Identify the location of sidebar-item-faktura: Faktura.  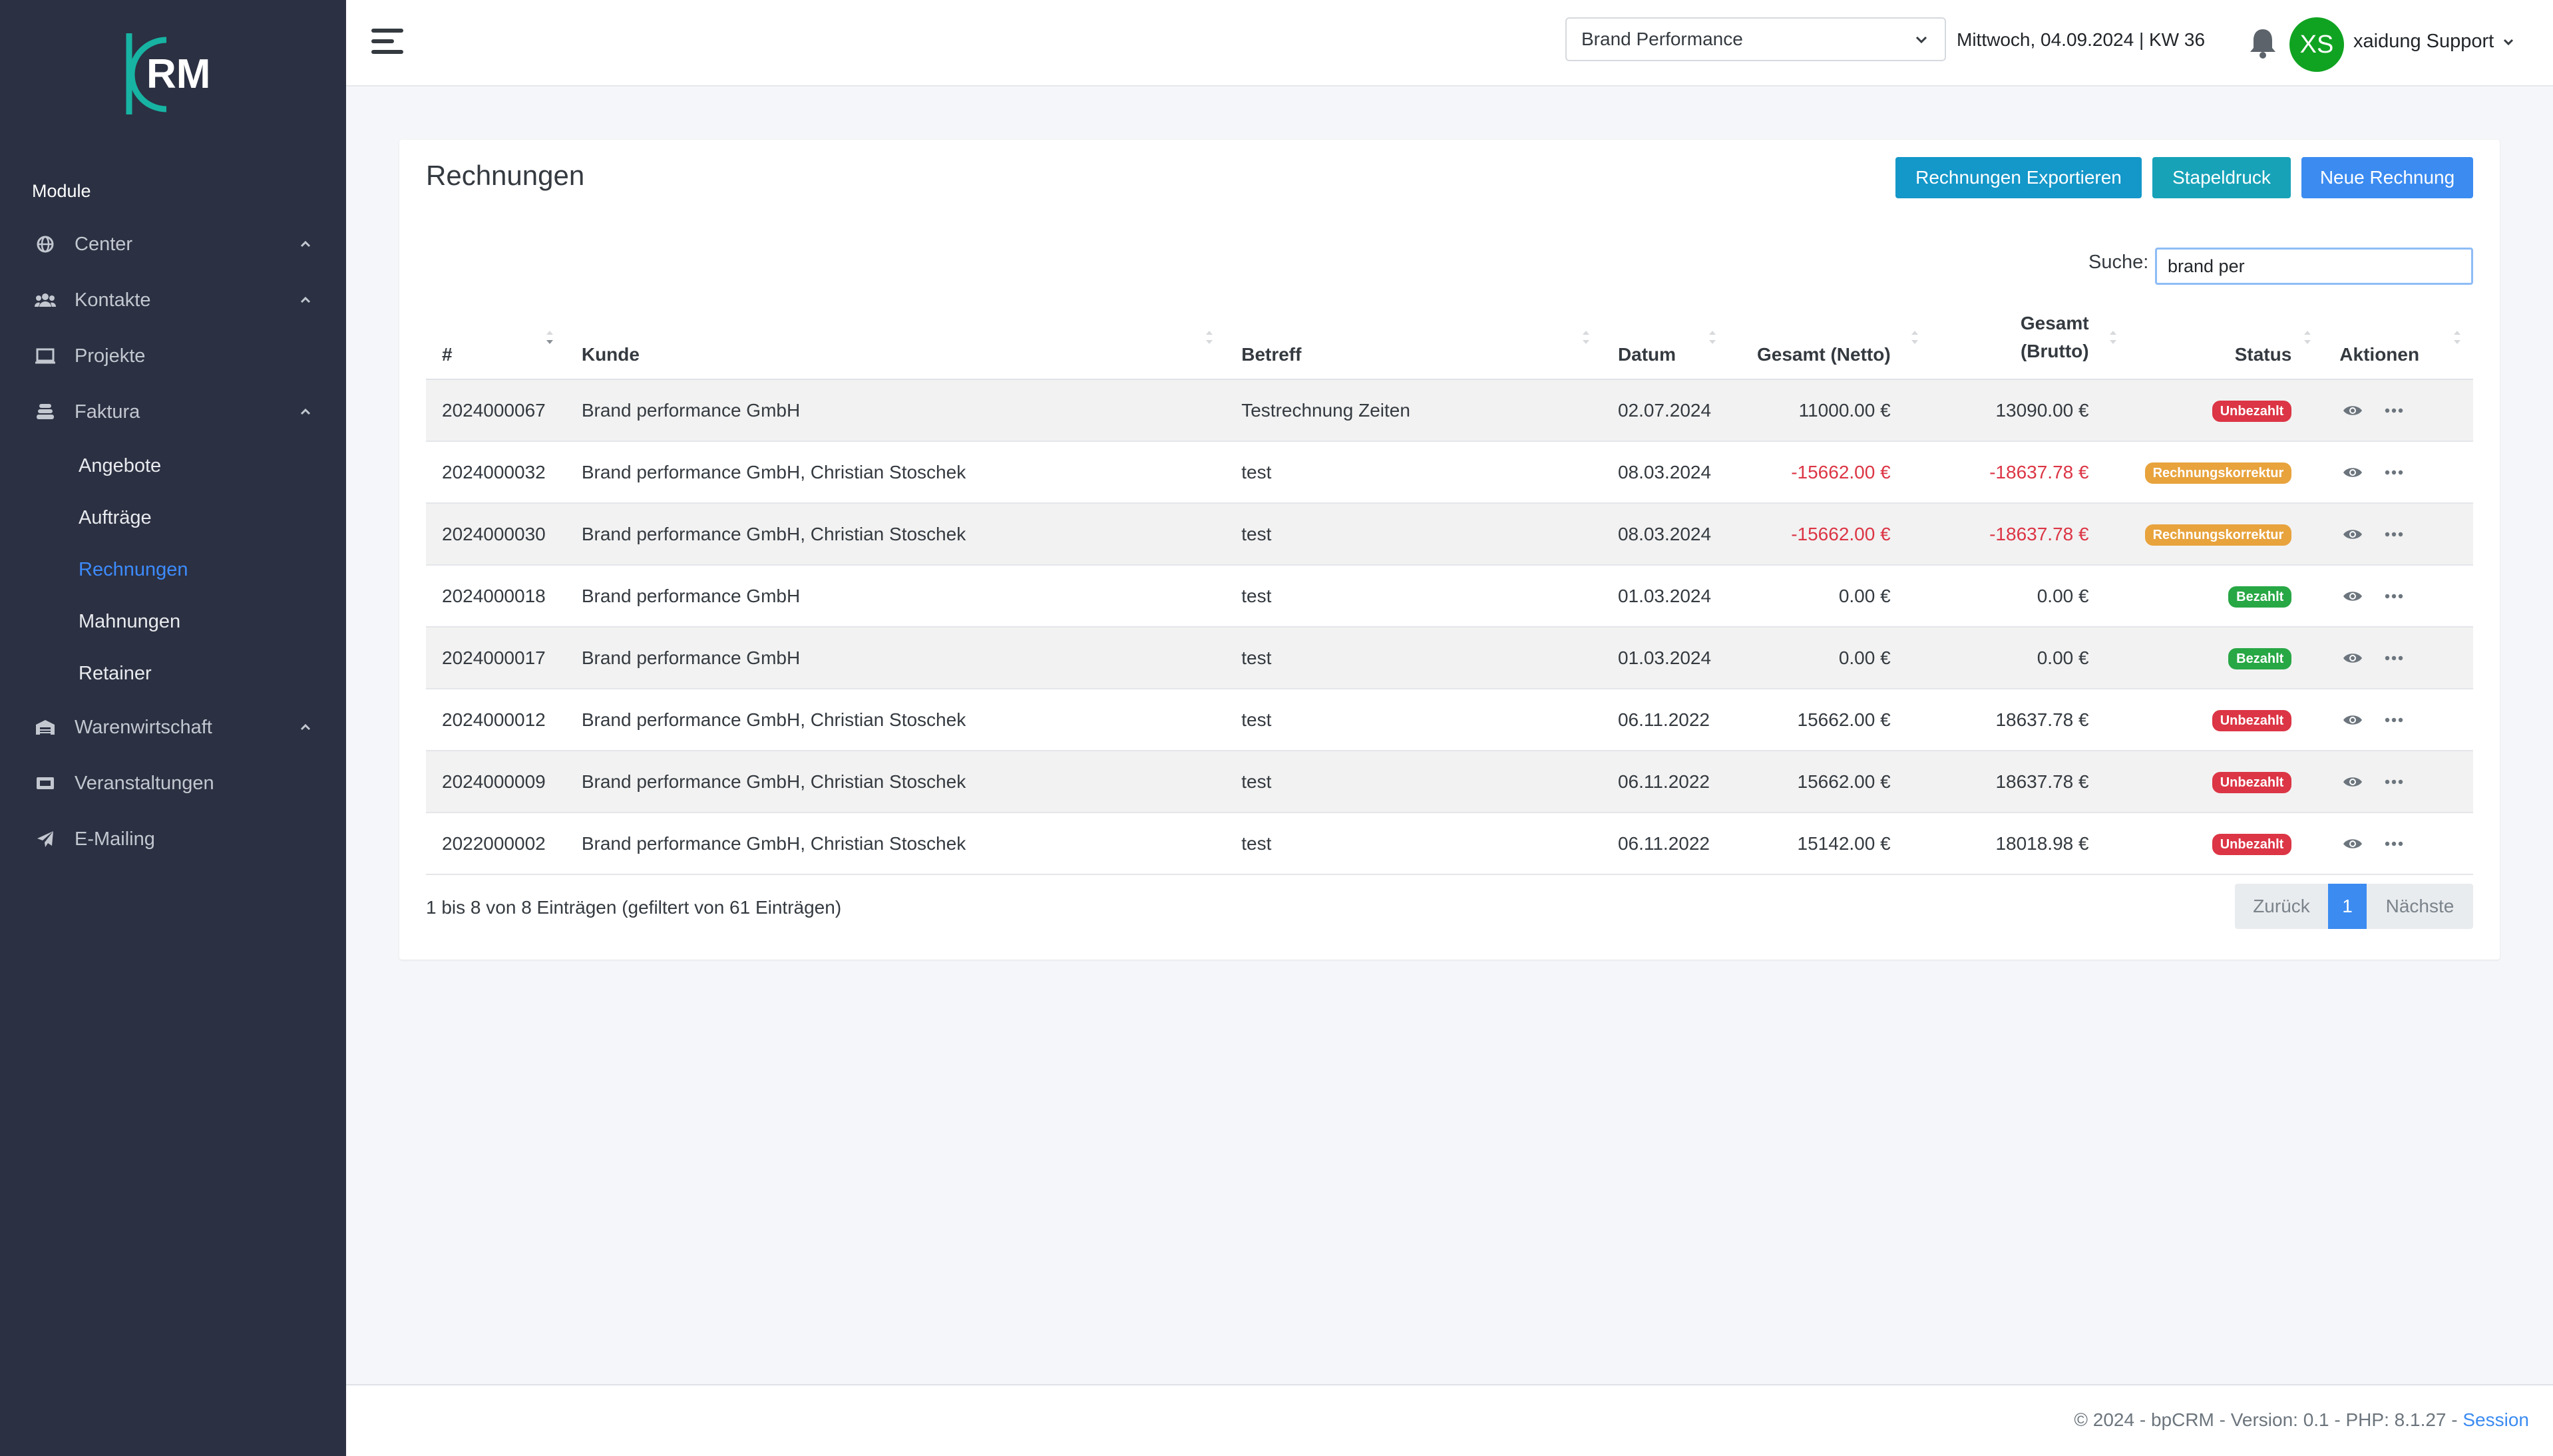
(173, 412).